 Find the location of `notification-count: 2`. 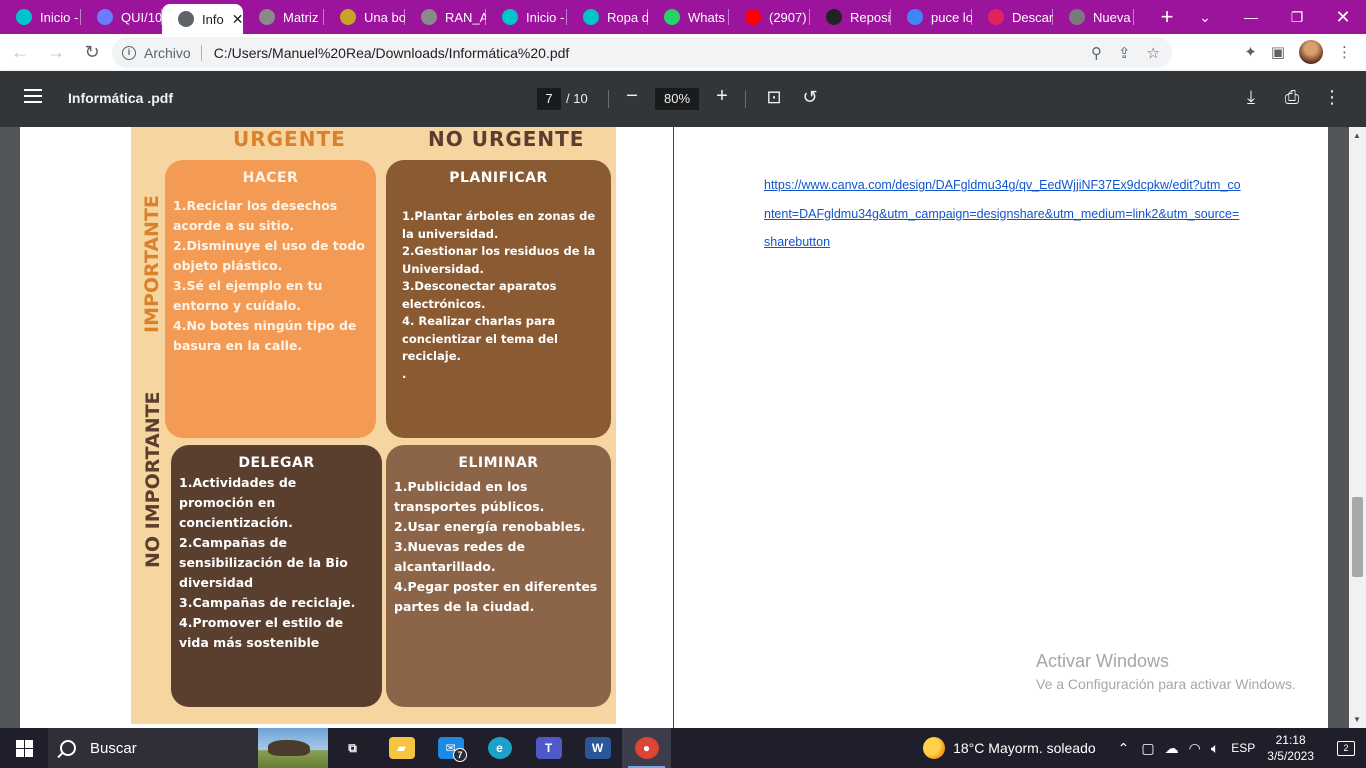

notification-count: 2 is located at coordinates (1346, 748).